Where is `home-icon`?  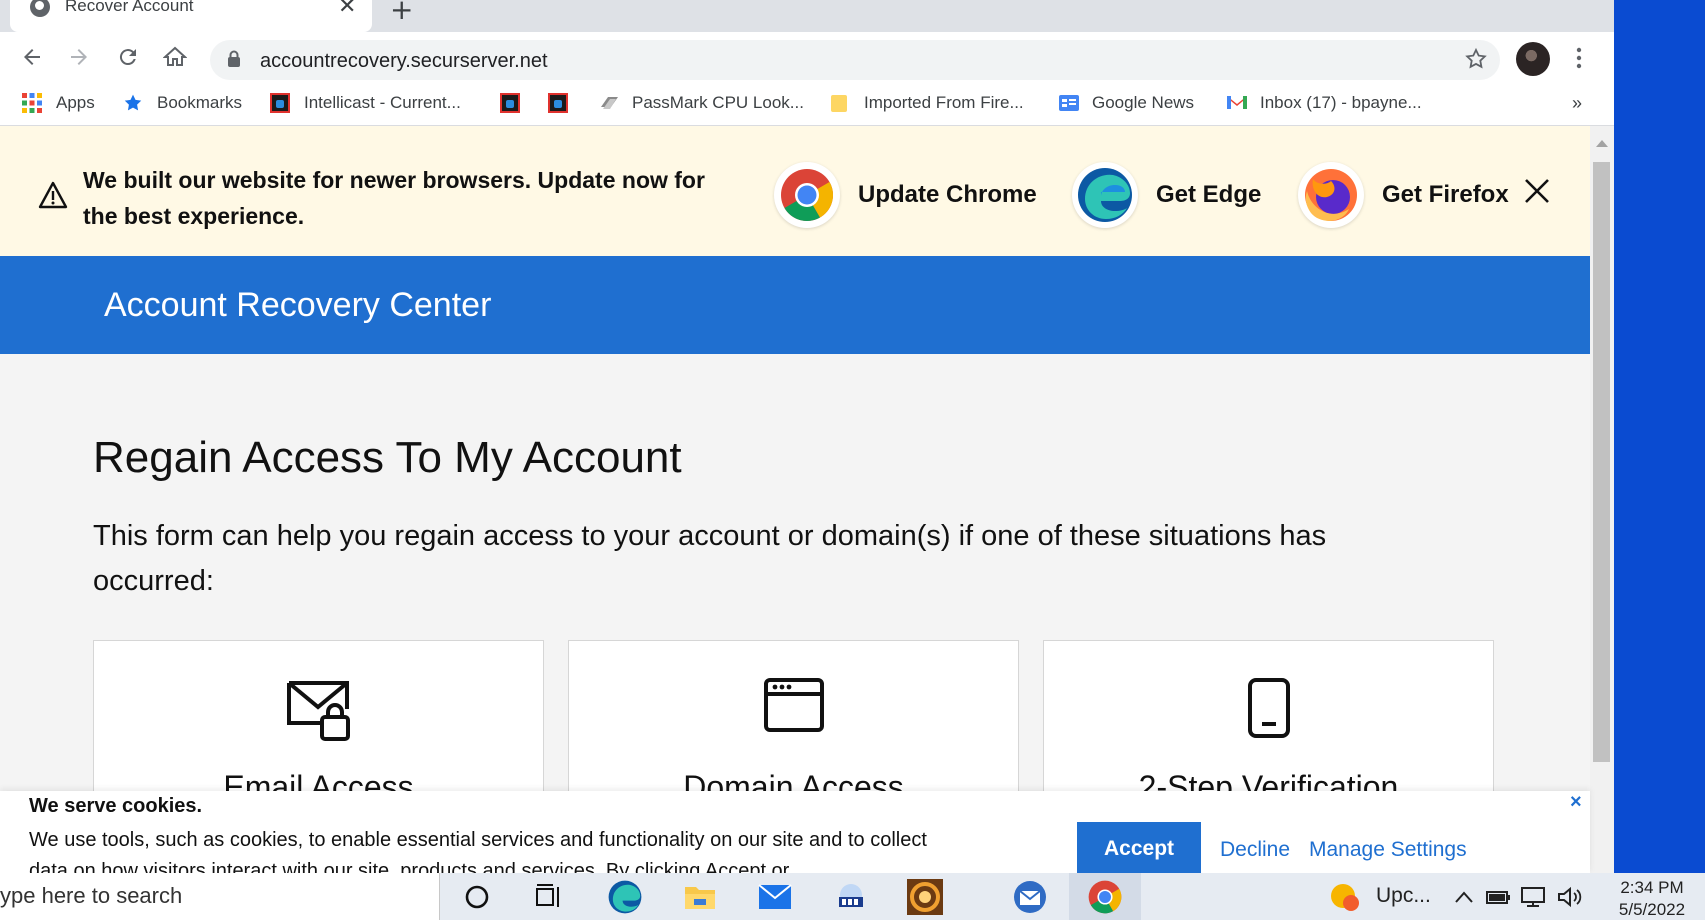 home-icon is located at coordinates (175, 56).